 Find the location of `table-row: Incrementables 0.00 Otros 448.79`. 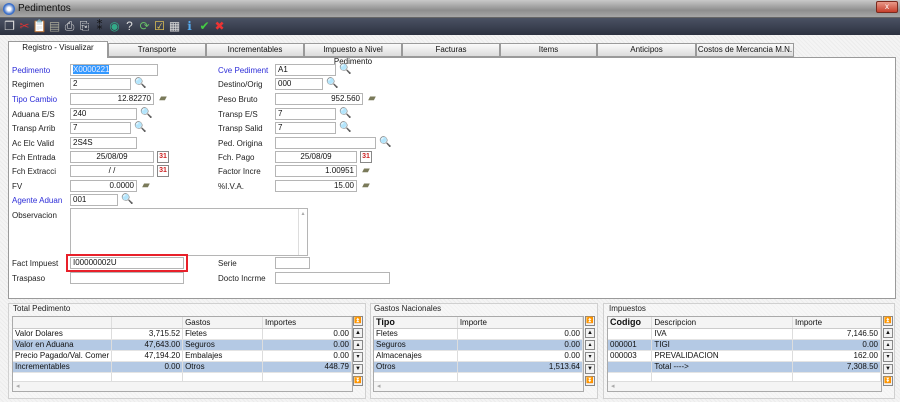

table-row: Incrementables 0.00 Otros 448.79 is located at coordinates (182, 367).